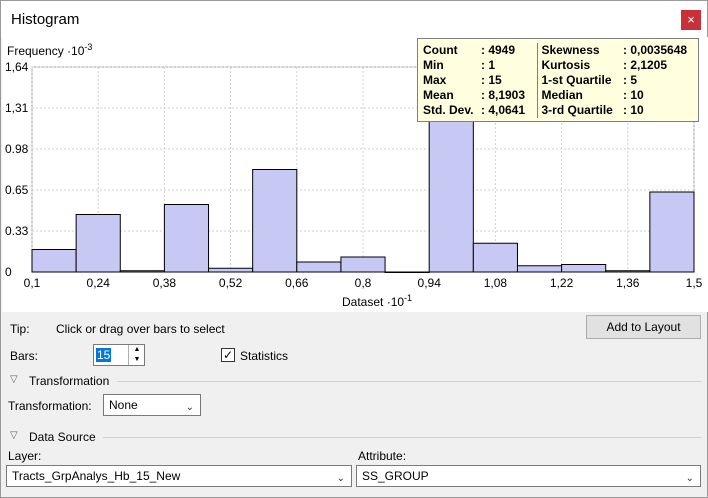 The image size is (708, 498). Describe the element at coordinates (655, 50) in the screenshot. I see `stat-value: : 0,0035648` at that location.